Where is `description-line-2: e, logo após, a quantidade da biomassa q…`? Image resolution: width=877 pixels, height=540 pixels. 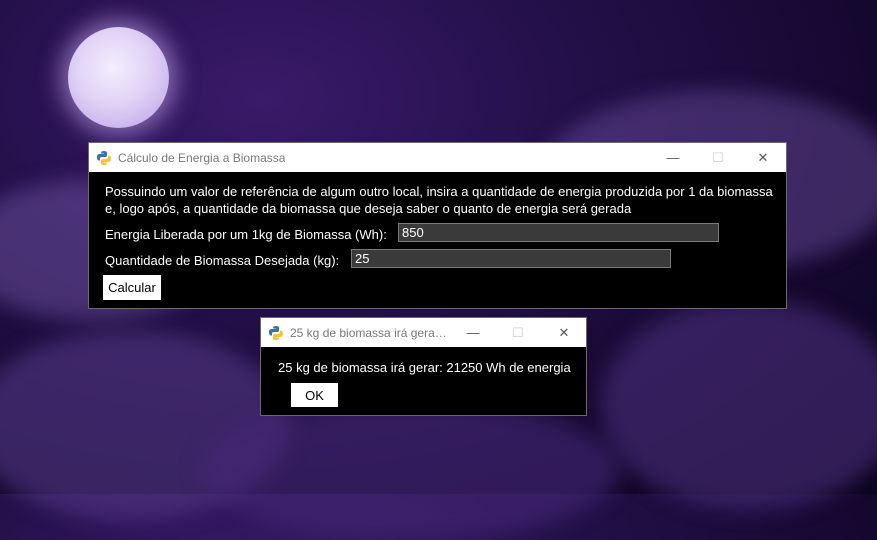 description-line-2: e, logo após, a quantidade da biomassa q… is located at coordinates (368, 208).